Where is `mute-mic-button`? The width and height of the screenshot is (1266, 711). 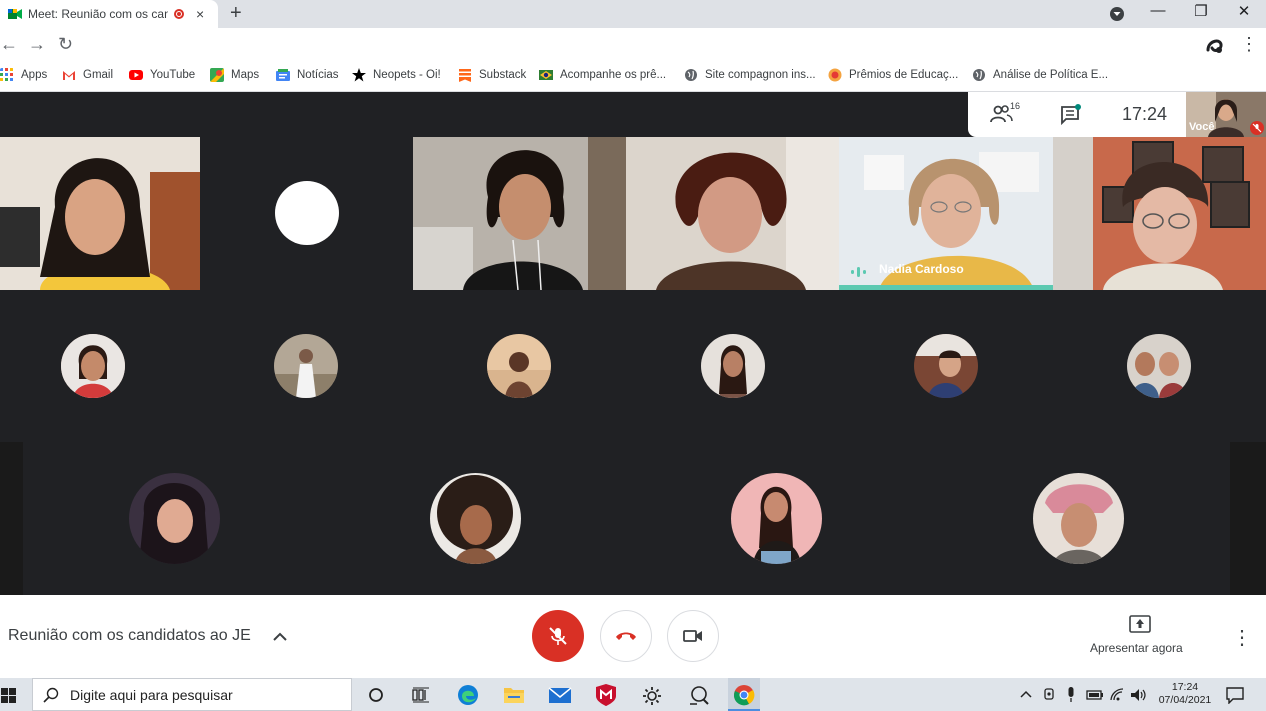
mute-mic-button is located at coordinates (558, 636).